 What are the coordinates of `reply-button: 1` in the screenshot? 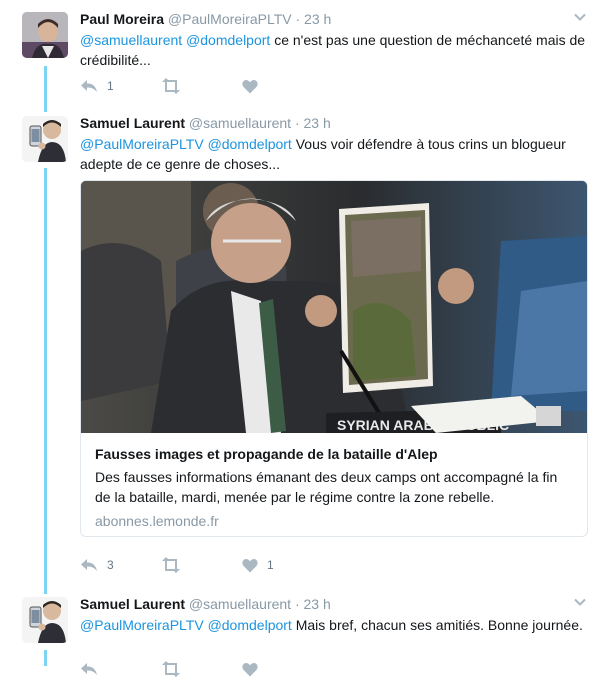 It's located at (97, 86).